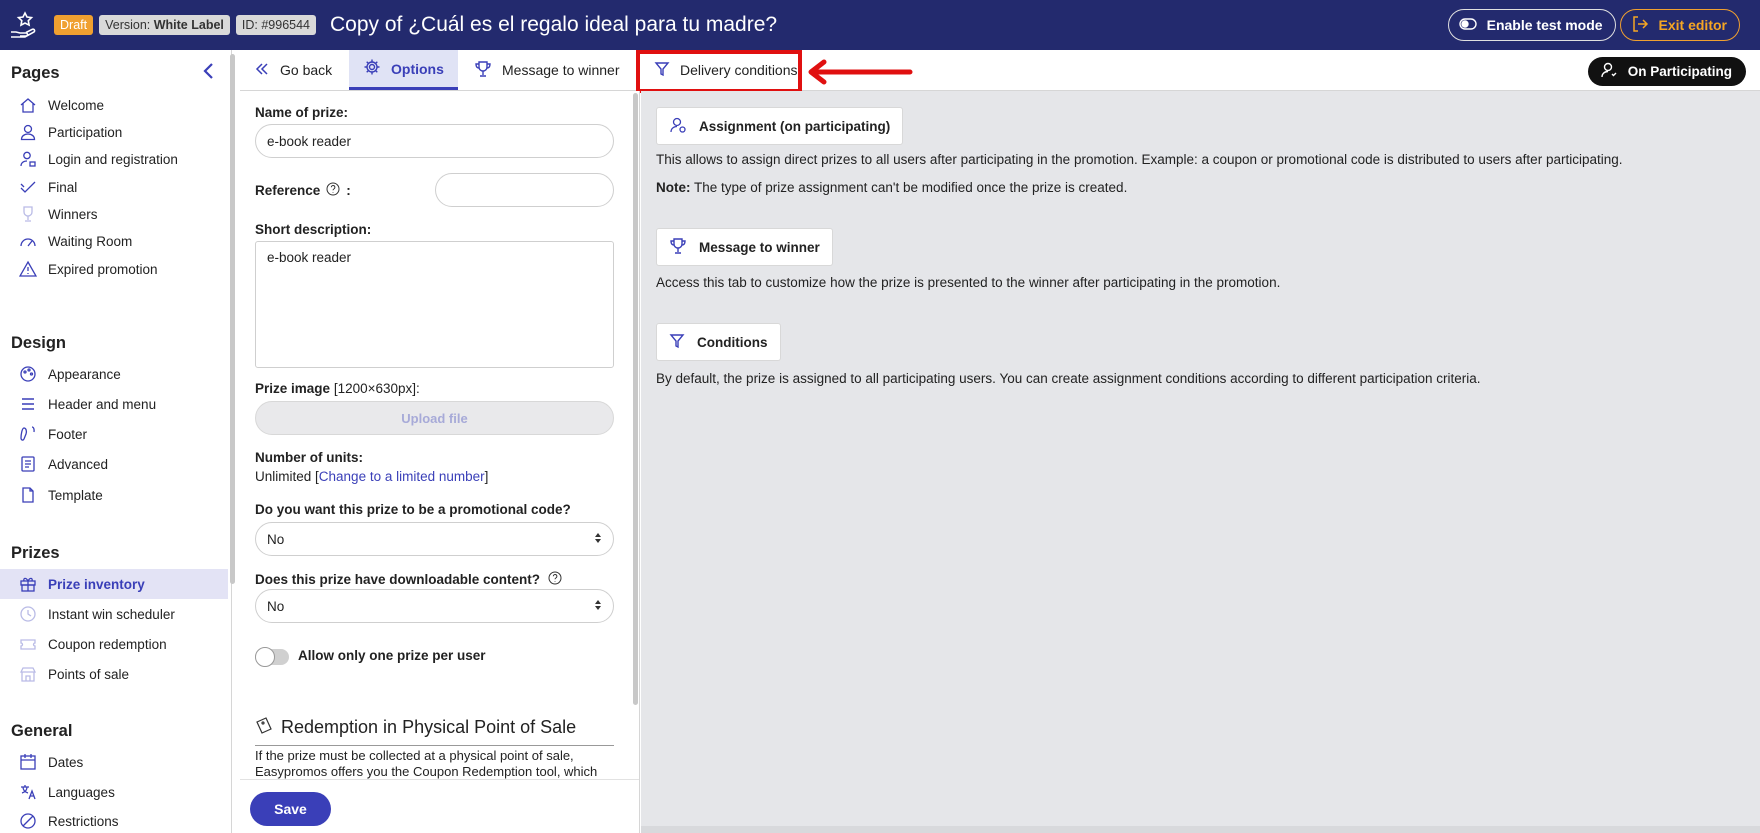  What do you see at coordinates (486, 476) in the screenshot?
I see `units-close-bracket: ]` at bounding box center [486, 476].